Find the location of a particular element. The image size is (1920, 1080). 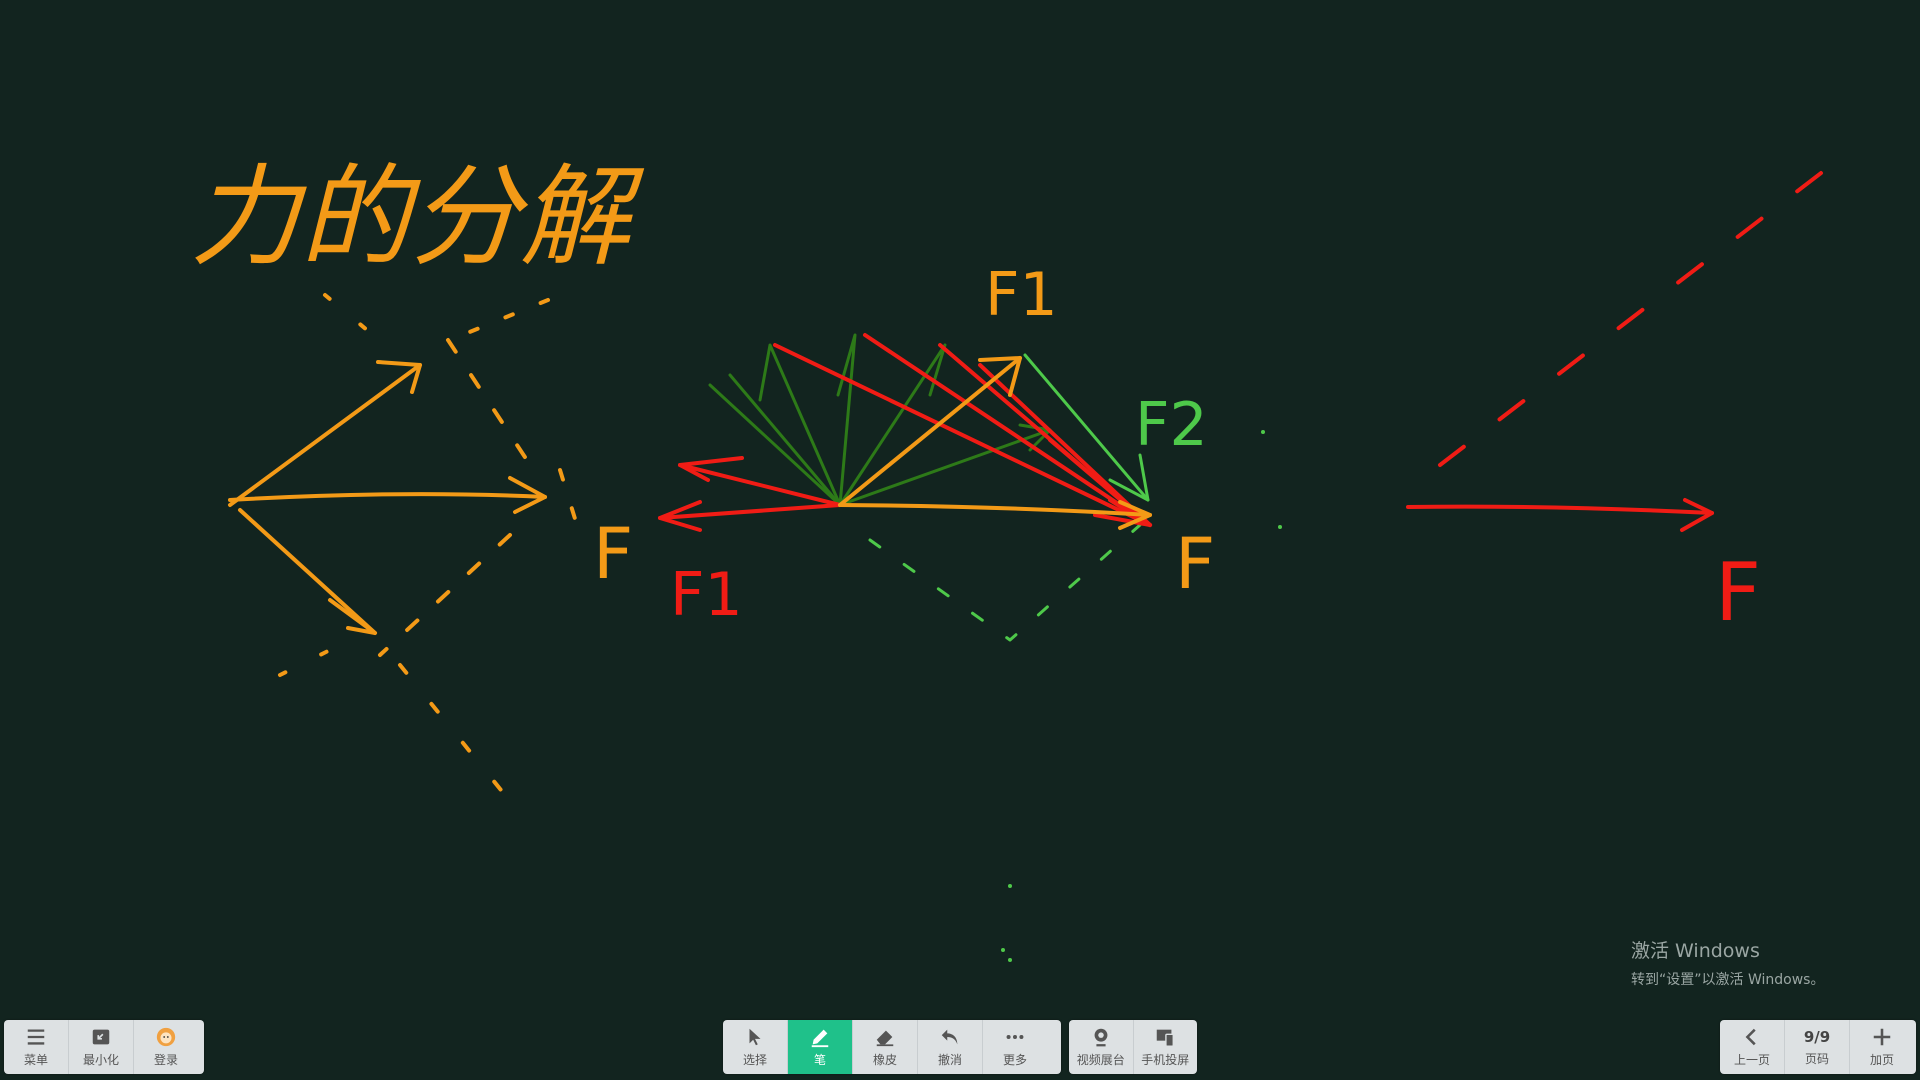

f1-vector-arrow is located at coordinates (325, 435).